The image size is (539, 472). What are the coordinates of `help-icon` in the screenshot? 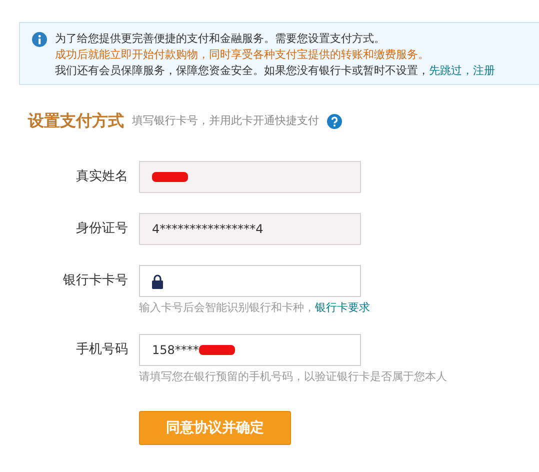 It's located at (334, 121).